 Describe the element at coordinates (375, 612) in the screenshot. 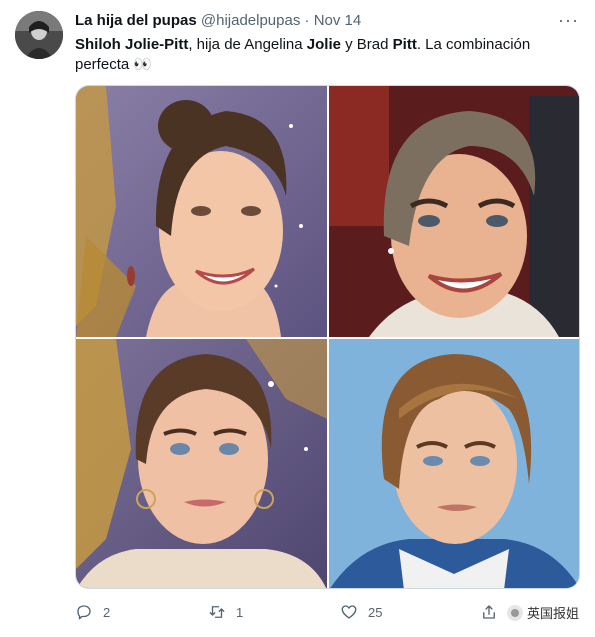

I see `like-count: 25` at that location.